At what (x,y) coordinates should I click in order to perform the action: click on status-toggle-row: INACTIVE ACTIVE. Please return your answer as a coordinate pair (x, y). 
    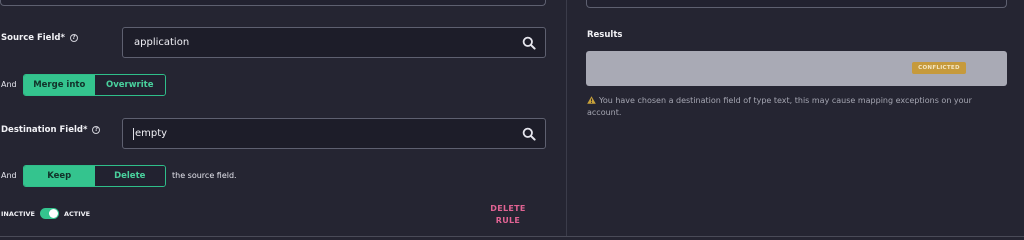
    Looking at the image, I should click on (45, 213).